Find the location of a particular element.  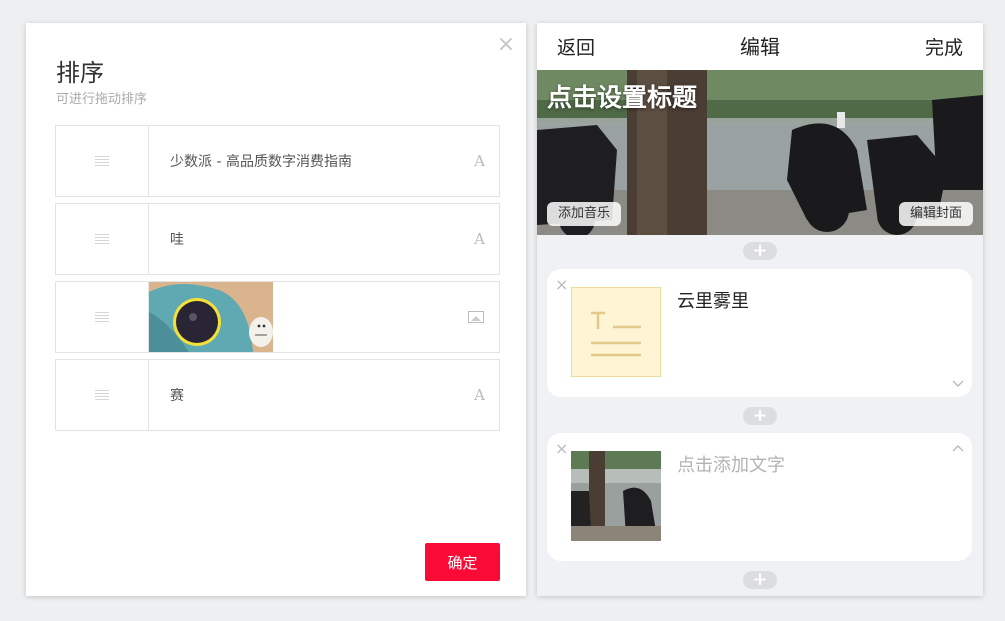

sort-row-text: 哇 is located at coordinates (177, 240).